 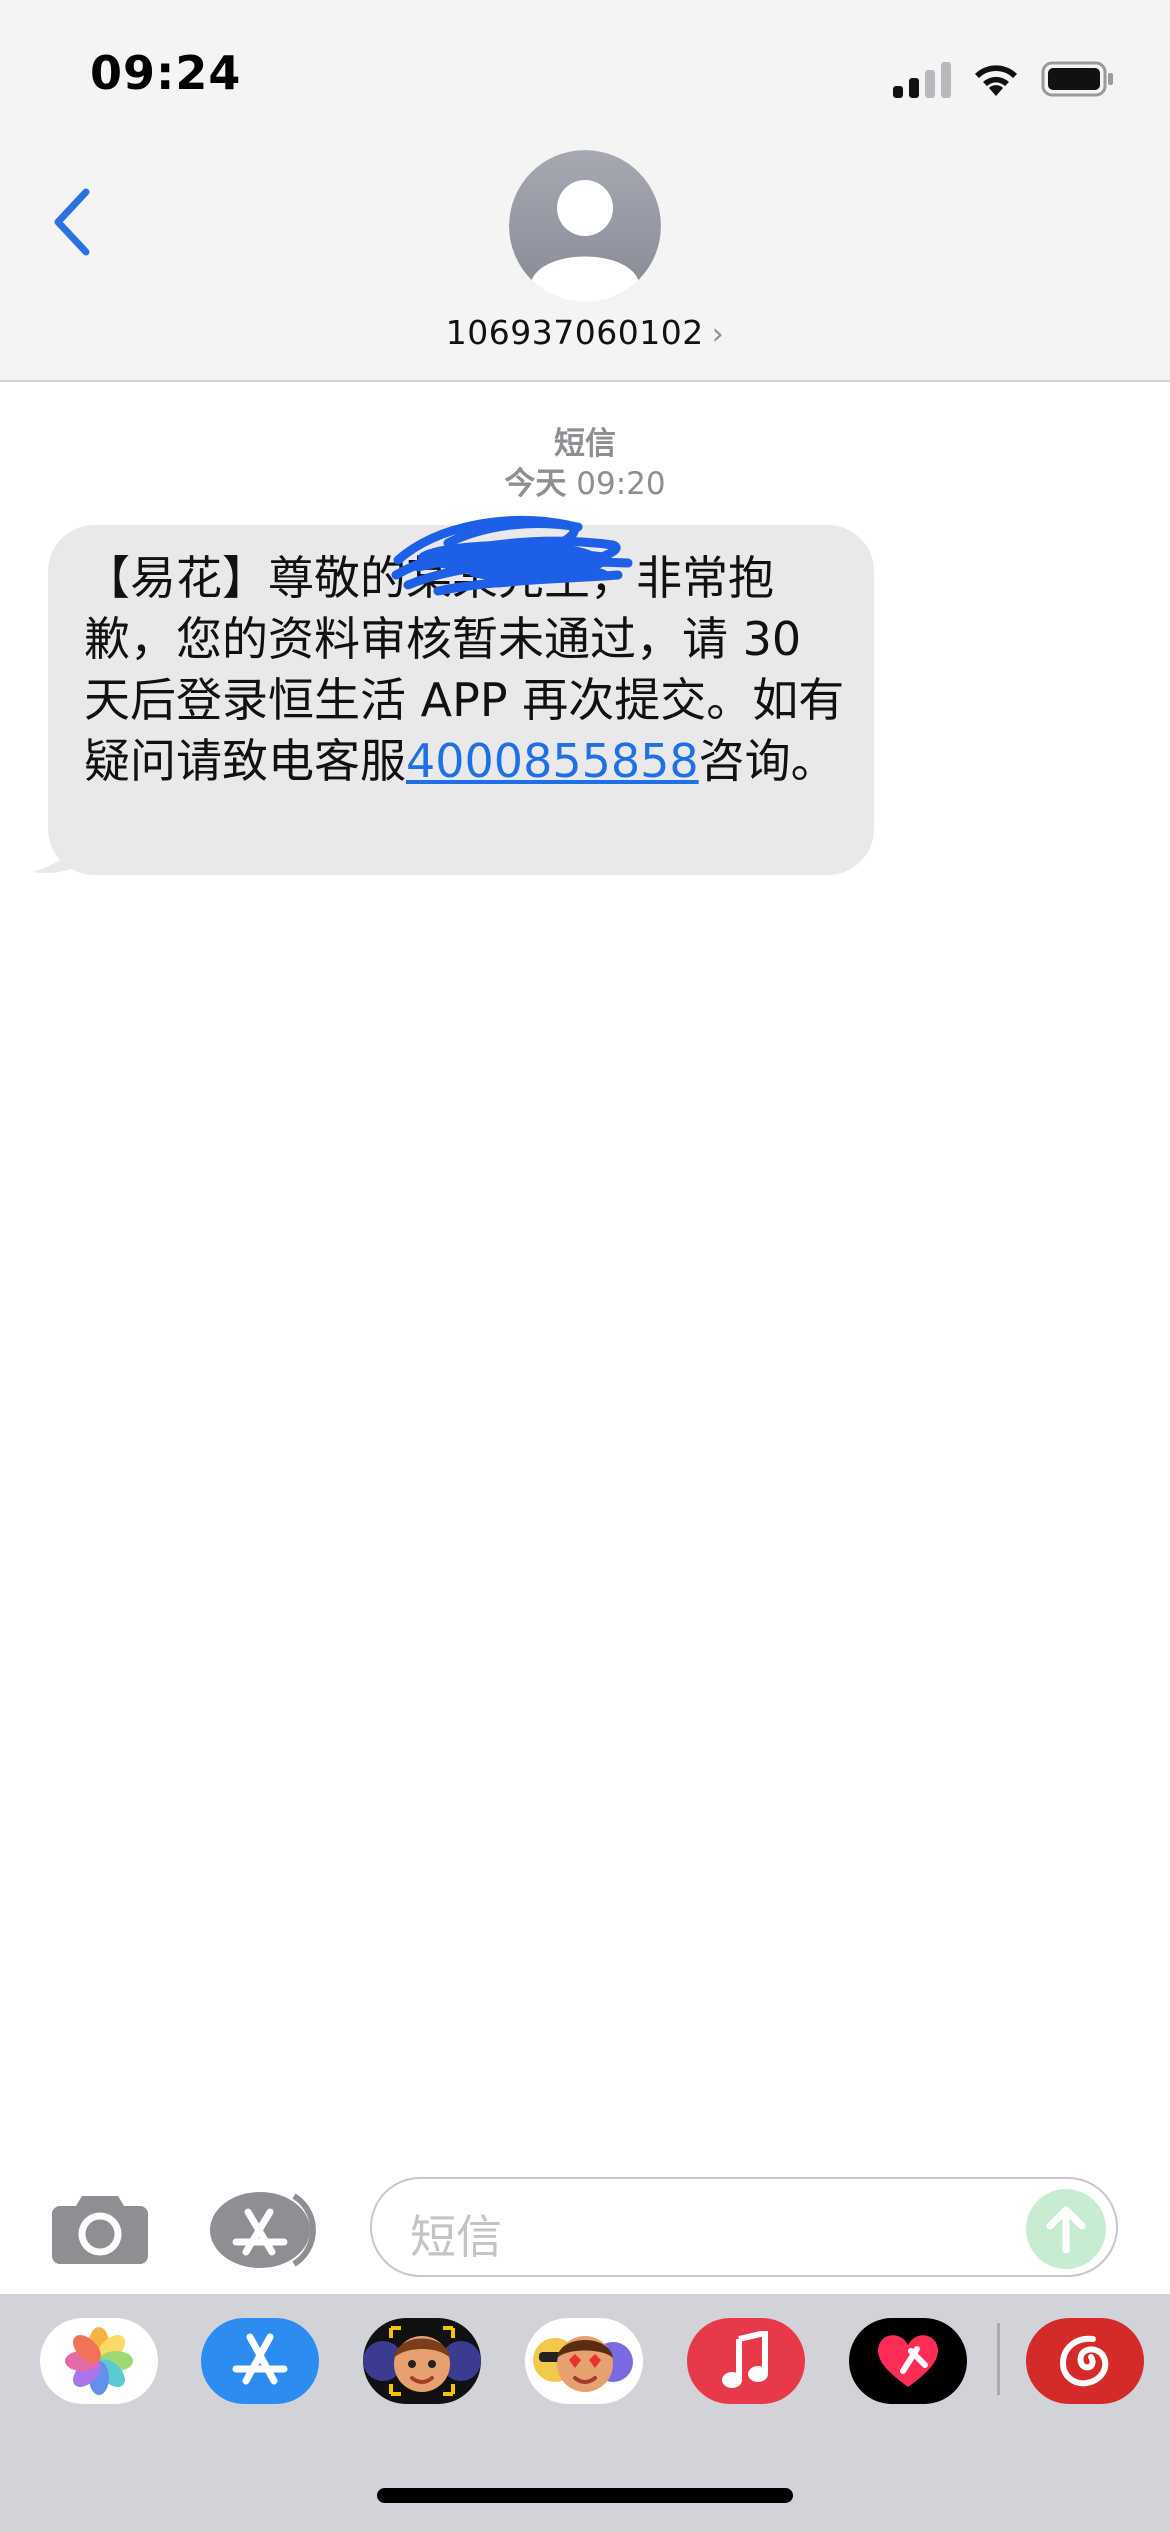 I want to click on digital-touch-icon, so click(x=908, y=2361).